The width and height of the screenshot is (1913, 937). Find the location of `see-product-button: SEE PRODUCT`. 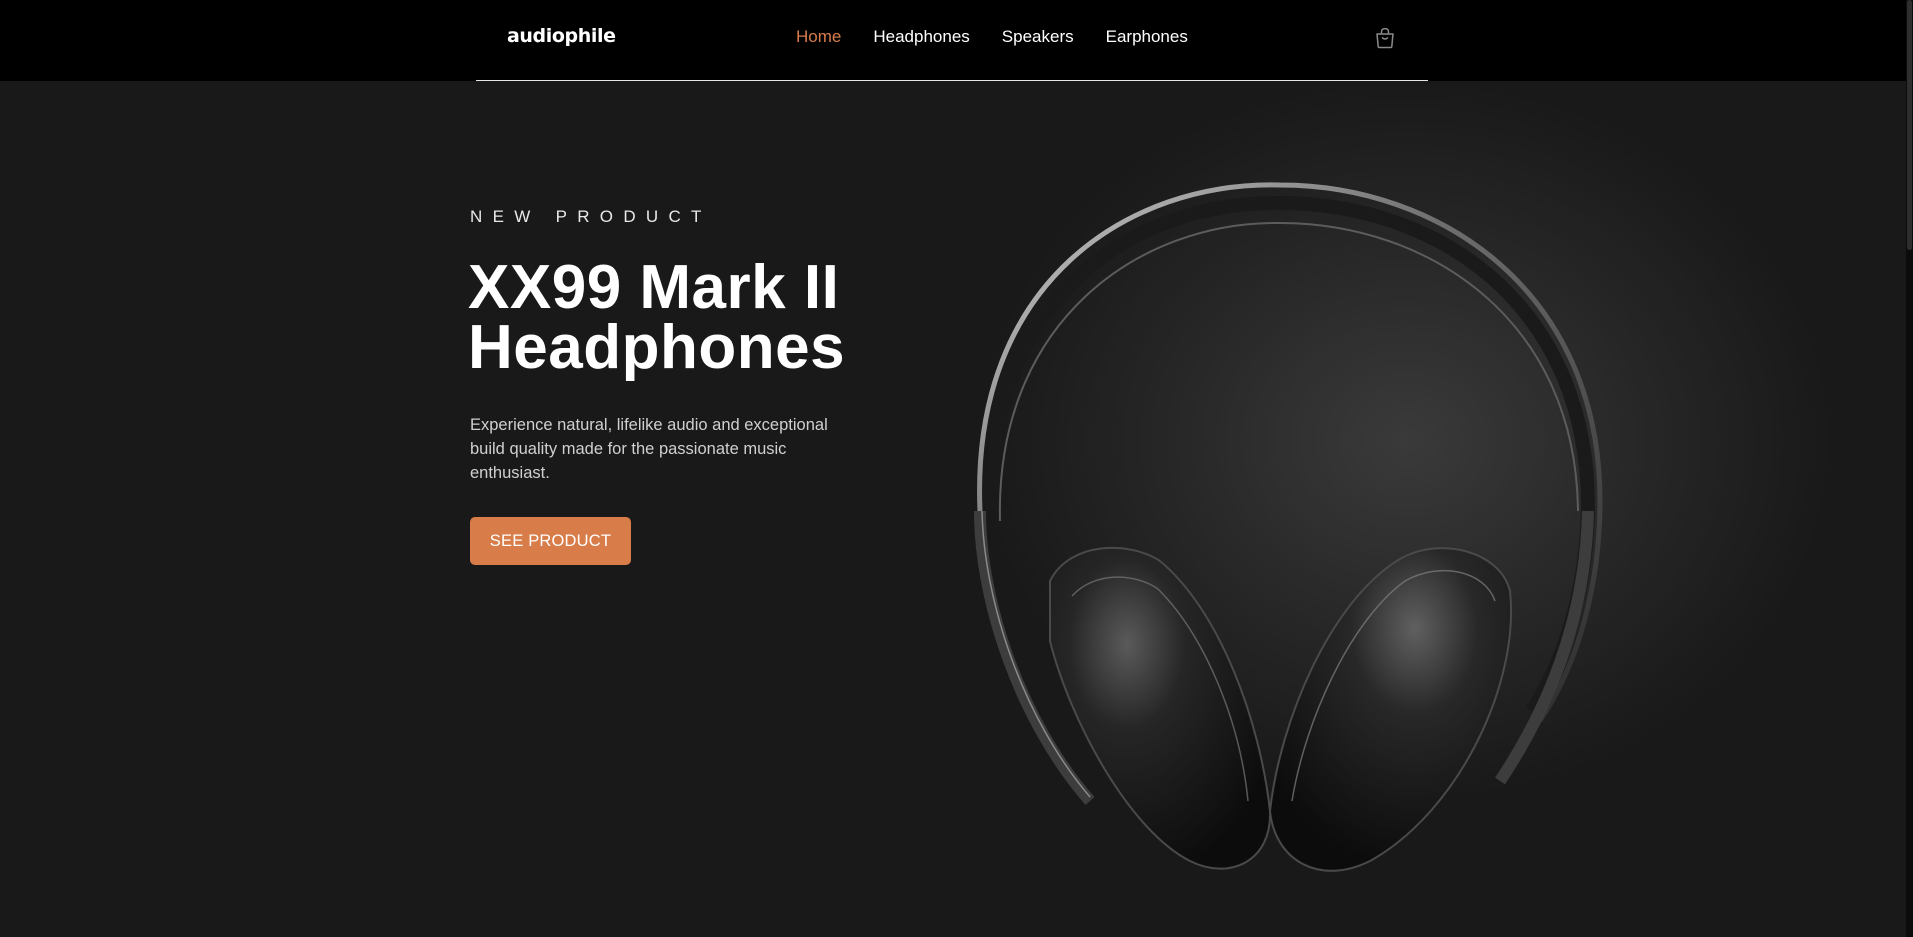

see-product-button: SEE PRODUCT is located at coordinates (550, 541).